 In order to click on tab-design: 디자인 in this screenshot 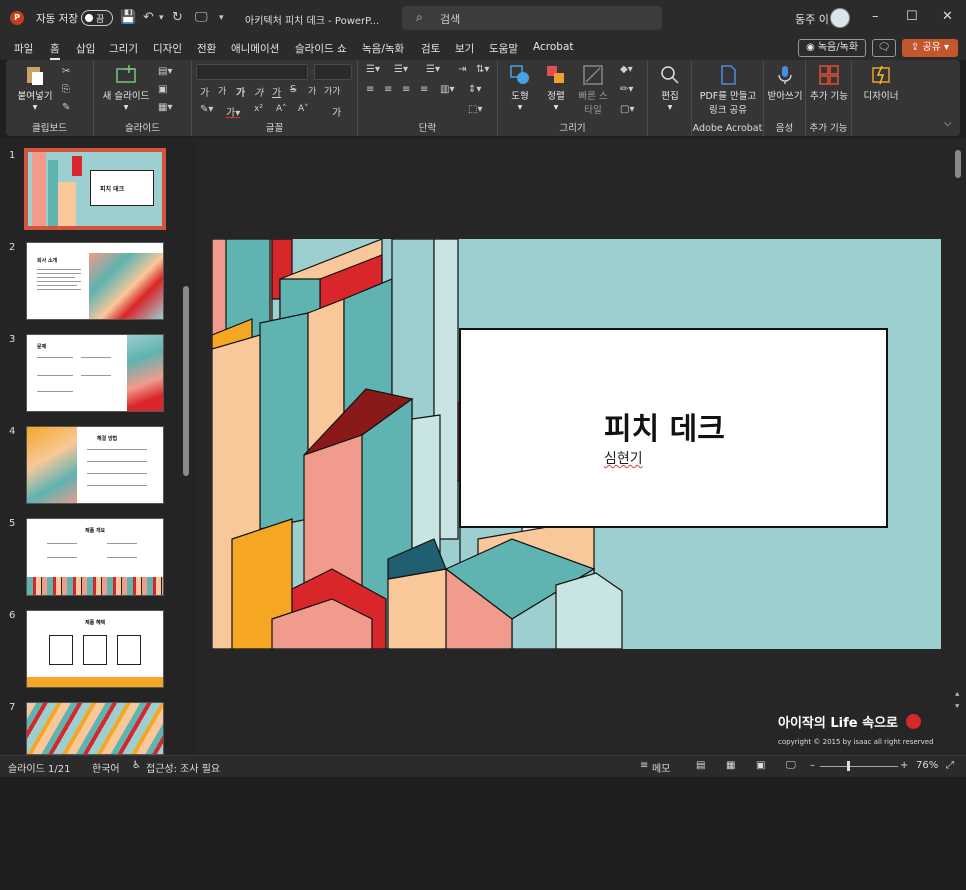, I will do `click(167, 48)`.